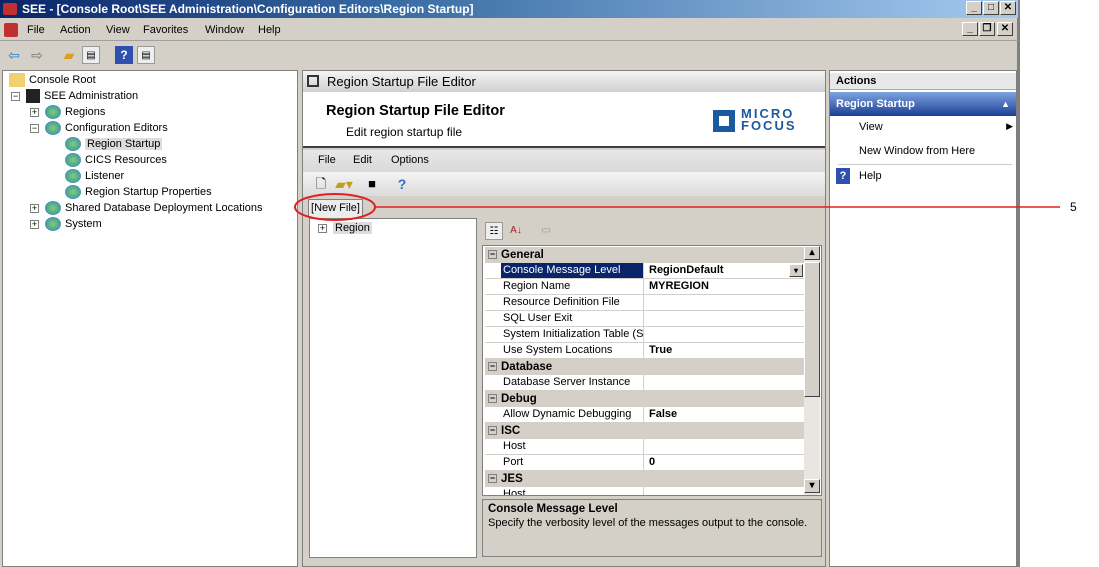 Image resolution: width=1099 pixels, height=567 pixels. Describe the element at coordinates (335, 207) in the screenshot. I see `annotation-ellipse` at that location.